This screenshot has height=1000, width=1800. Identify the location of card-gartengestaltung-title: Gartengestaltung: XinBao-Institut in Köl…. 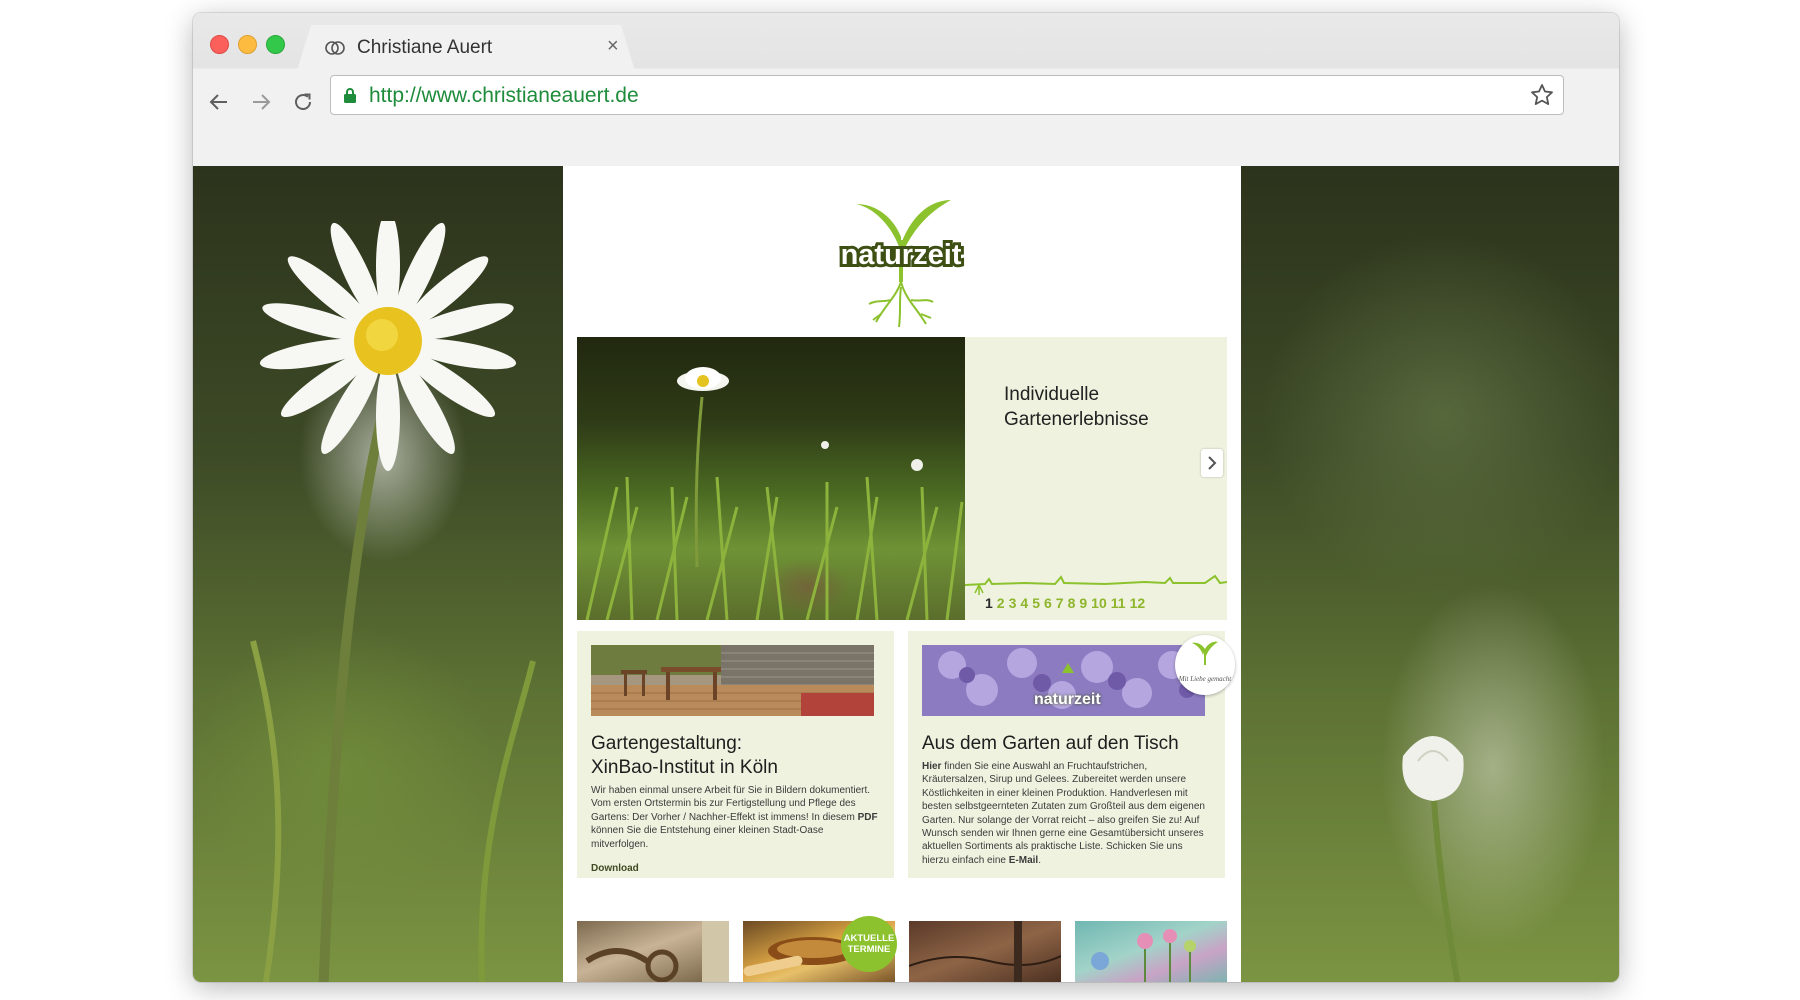
(684, 756).